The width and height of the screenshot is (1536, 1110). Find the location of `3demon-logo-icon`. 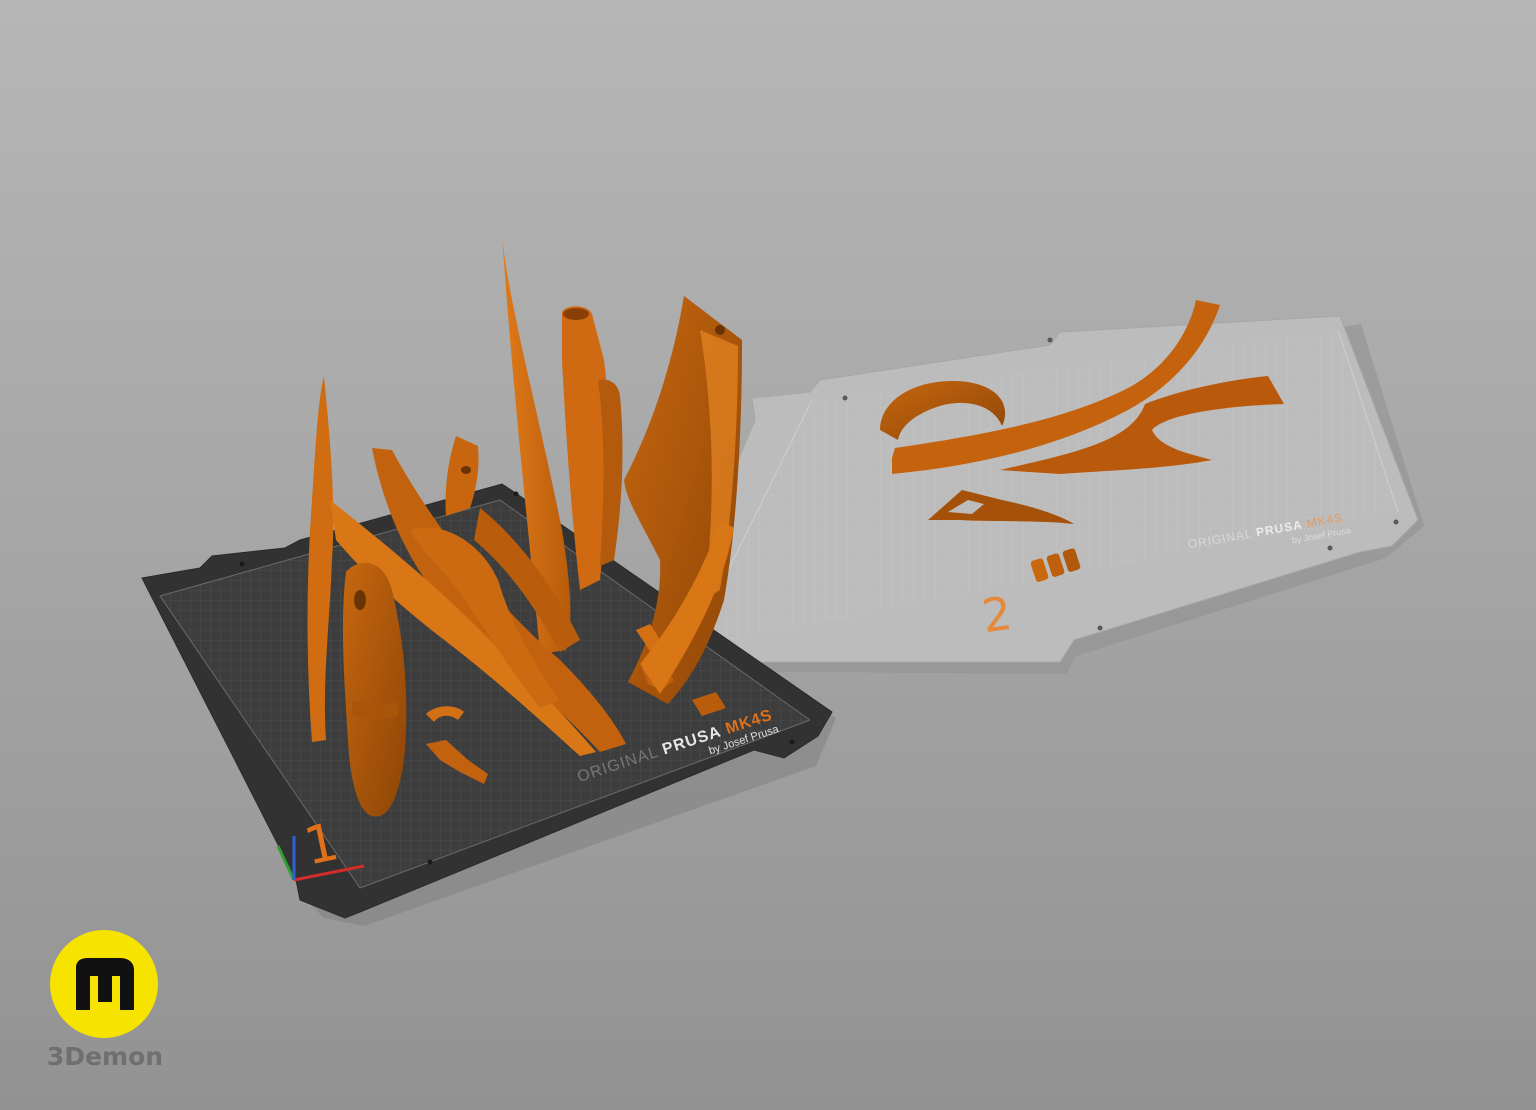

3demon-logo-icon is located at coordinates (104, 984).